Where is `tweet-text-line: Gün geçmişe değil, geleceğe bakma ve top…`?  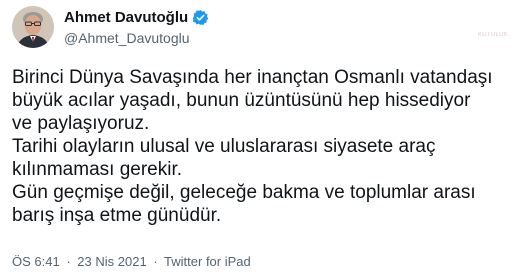
tweet-text-line: Gün geçmişe değil, geleceğe bakma ve top… is located at coordinates (244, 192).